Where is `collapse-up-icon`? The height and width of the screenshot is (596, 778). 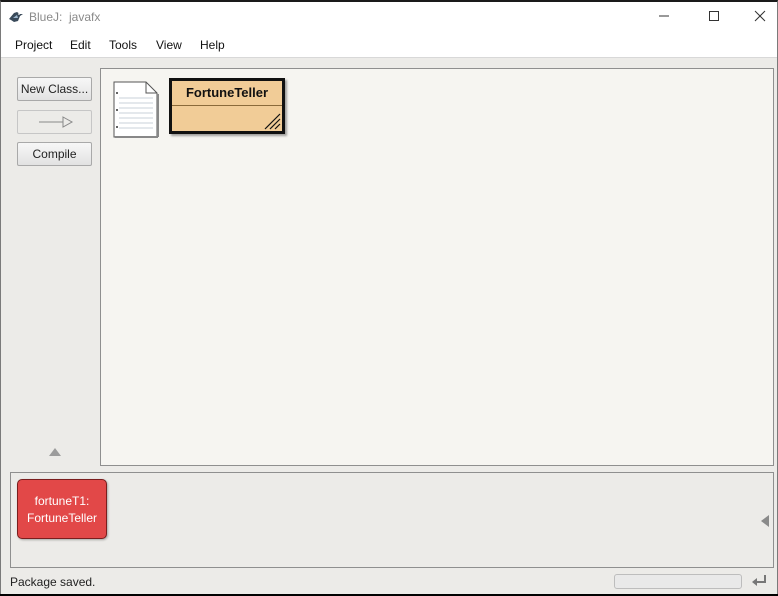 collapse-up-icon is located at coordinates (55, 452).